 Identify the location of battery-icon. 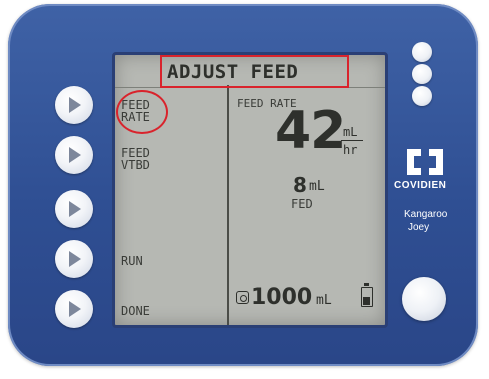
(367, 295).